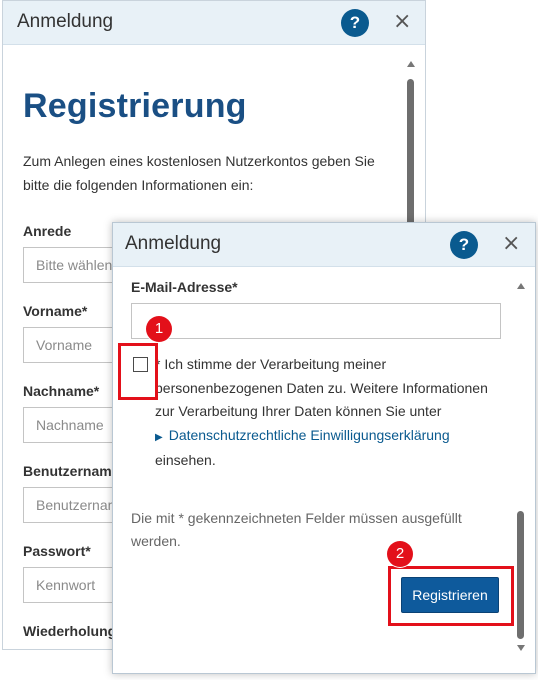  Describe the element at coordinates (138, 371) in the screenshot. I see `highlight-box-checkbox` at that location.